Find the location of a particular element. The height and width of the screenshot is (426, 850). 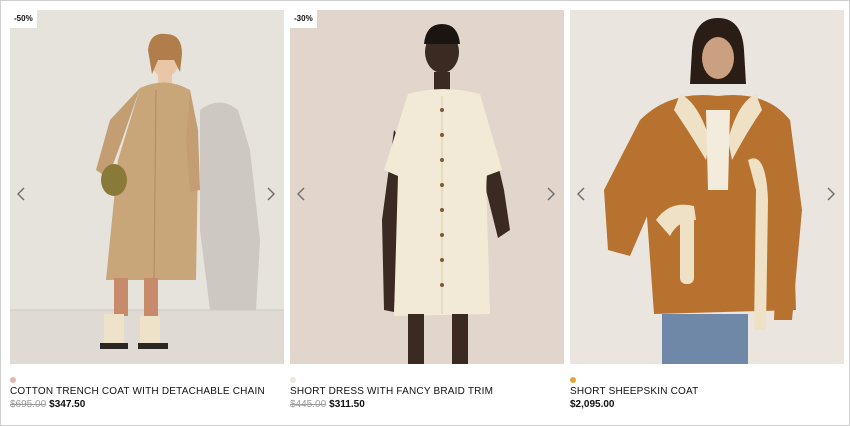

original-price: $695.00 is located at coordinates (28, 404).